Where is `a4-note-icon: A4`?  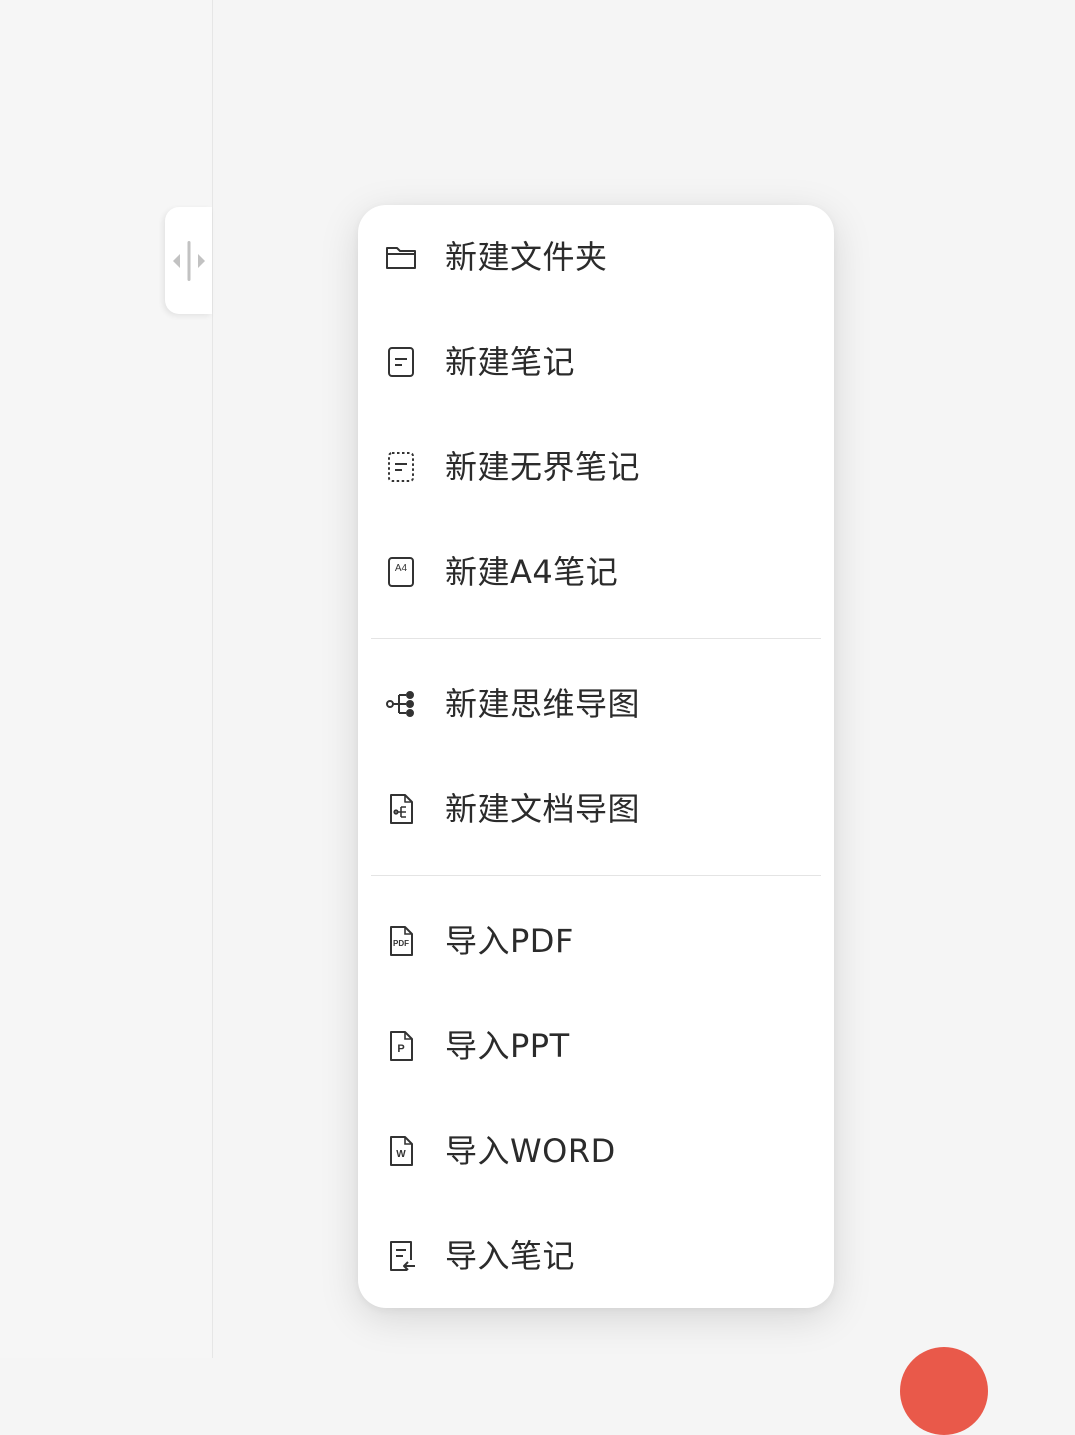 a4-note-icon: A4 is located at coordinates (401, 572).